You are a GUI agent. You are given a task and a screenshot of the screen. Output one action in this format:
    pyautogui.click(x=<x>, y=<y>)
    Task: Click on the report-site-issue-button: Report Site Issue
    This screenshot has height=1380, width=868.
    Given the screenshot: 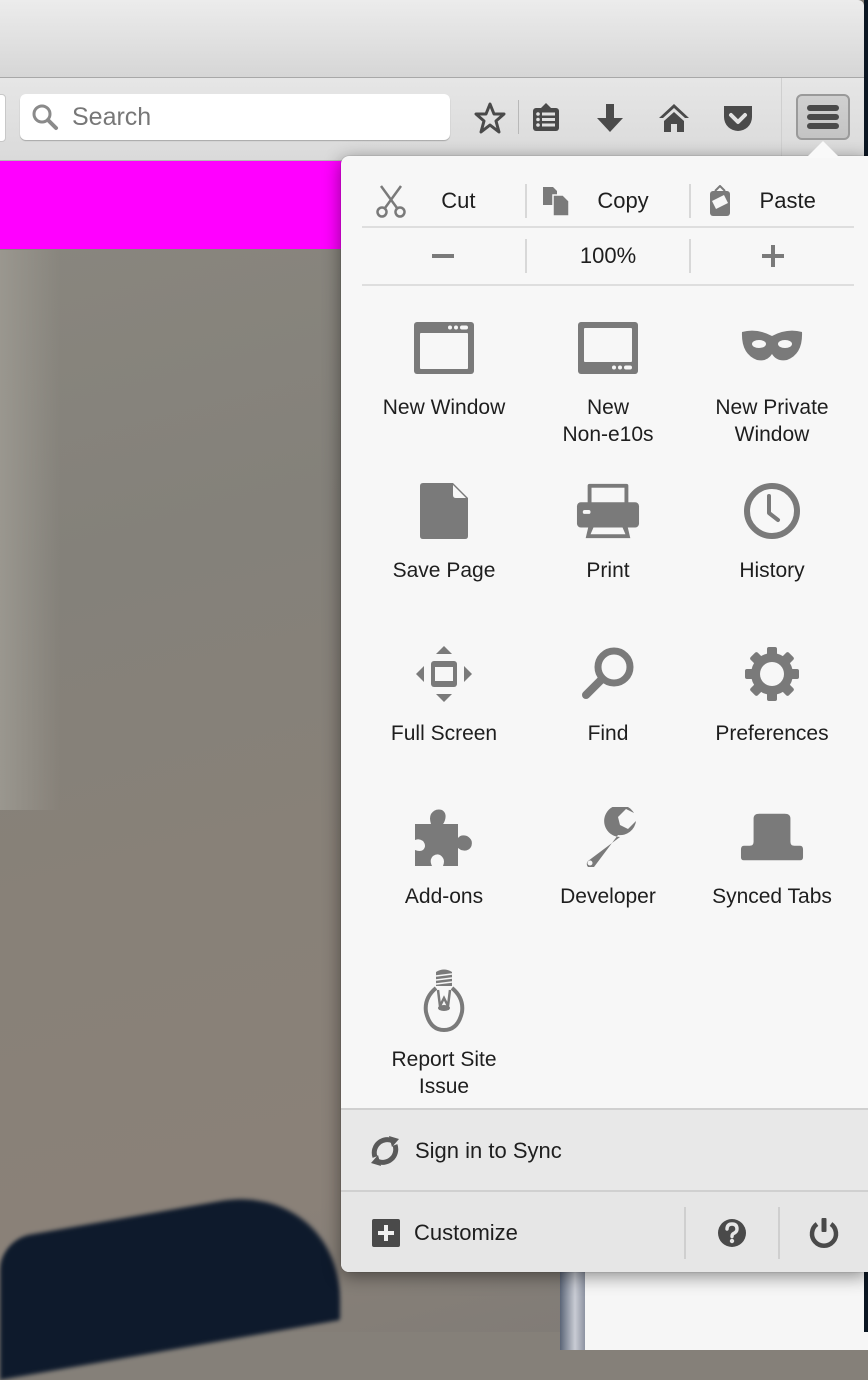 What is the action you would take?
    pyautogui.click(x=444, y=1029)
    